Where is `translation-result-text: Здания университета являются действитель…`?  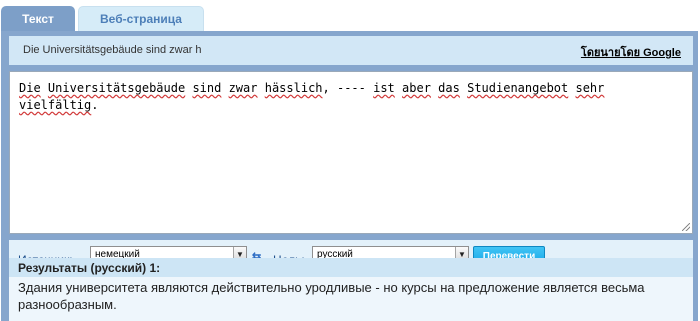 translation-result-text: Здания университета являются действитель… is located at coordinates (331, 296).